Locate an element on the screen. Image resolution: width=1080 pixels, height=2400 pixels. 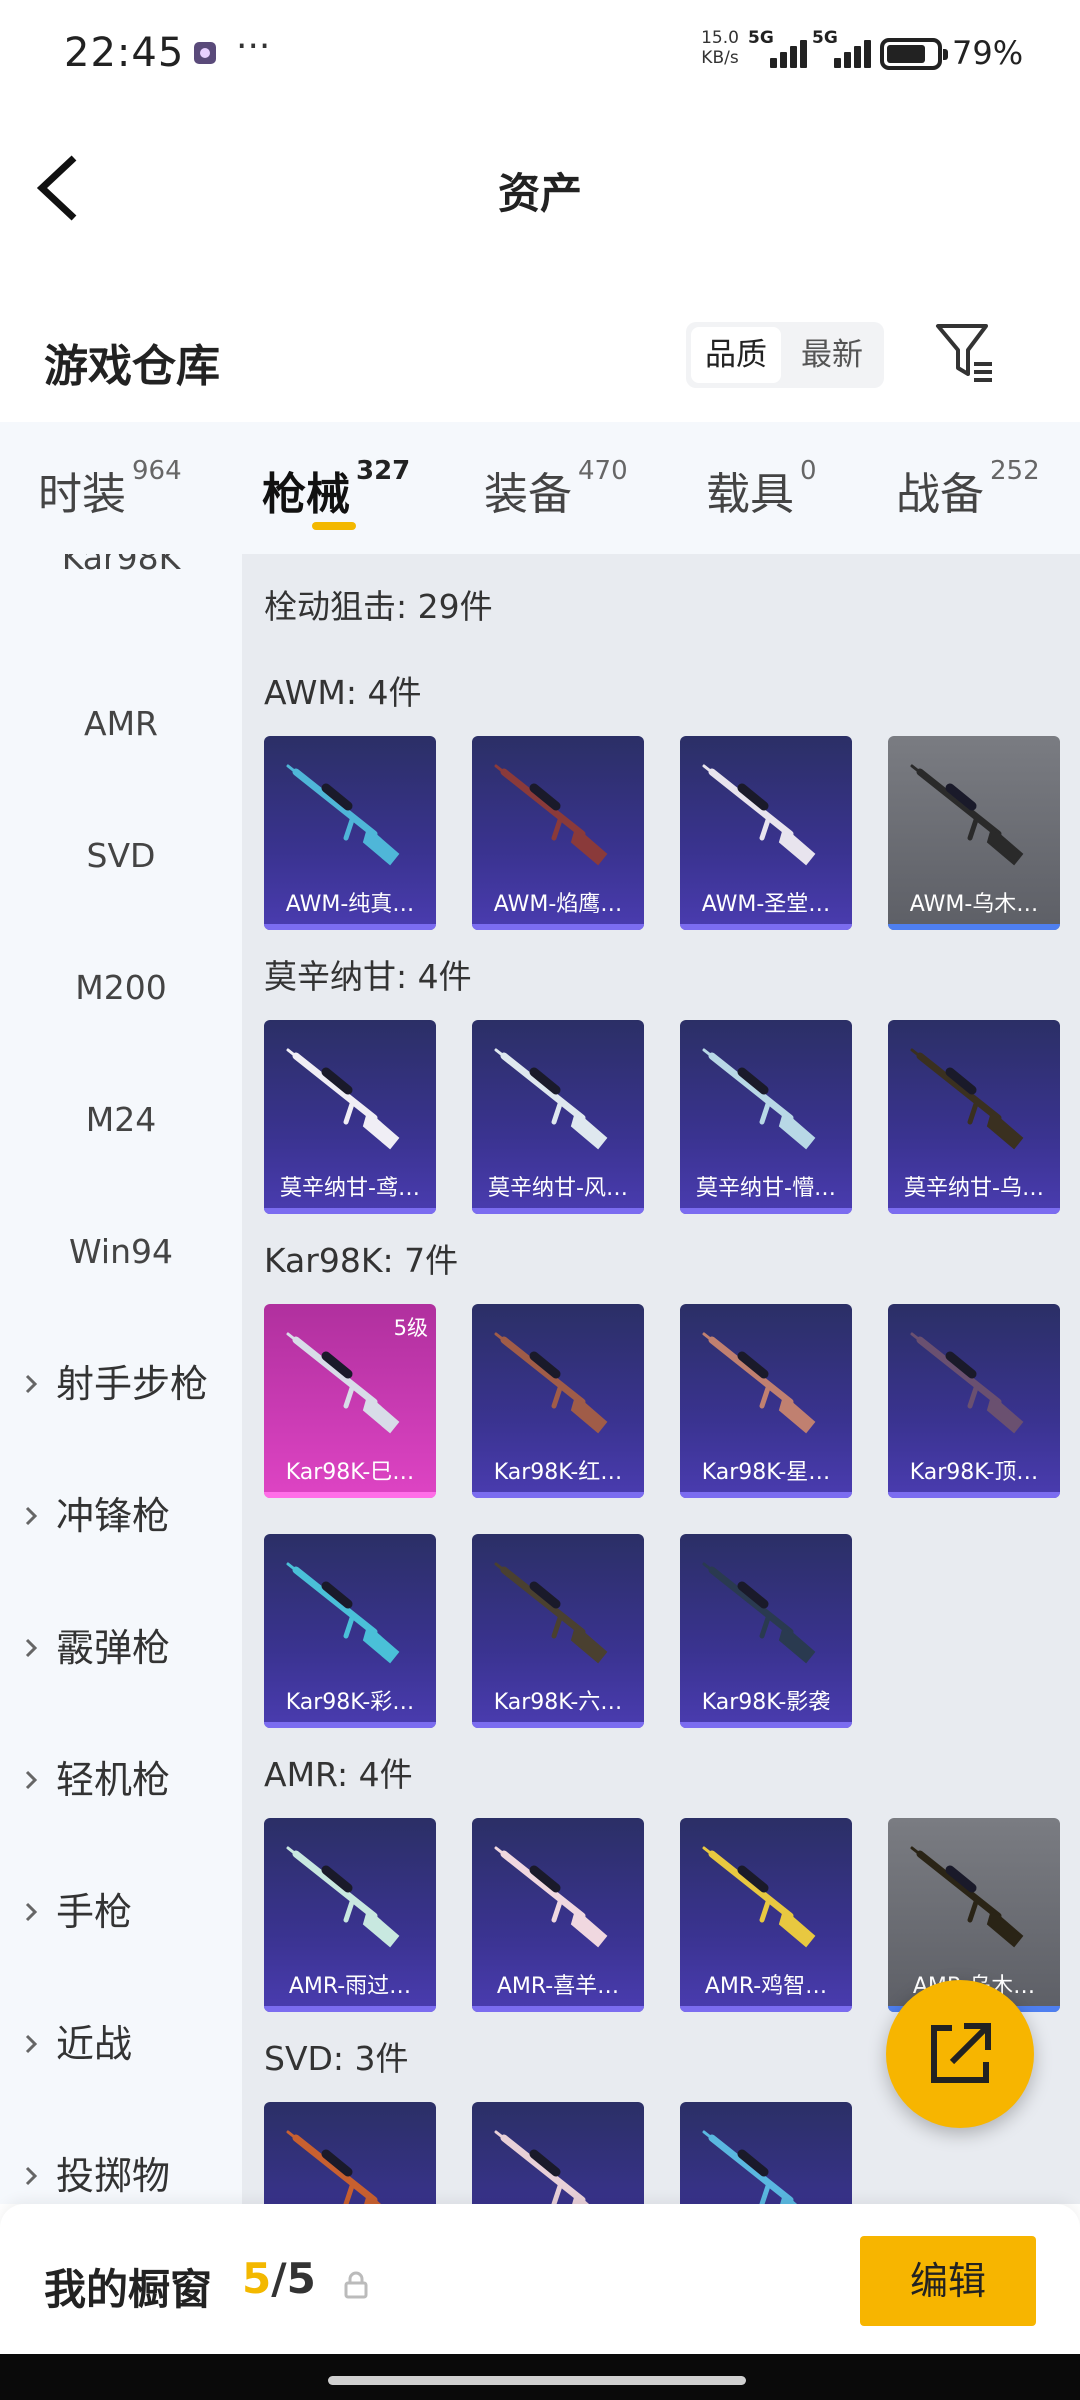
battery-icon is located at coordinates (914, 54).